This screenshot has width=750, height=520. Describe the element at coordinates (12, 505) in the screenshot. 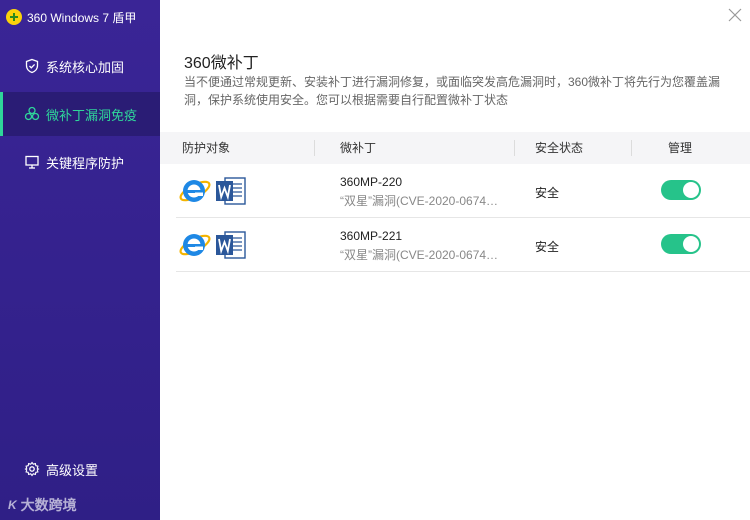

I see `watermark-logo: K` at that location.